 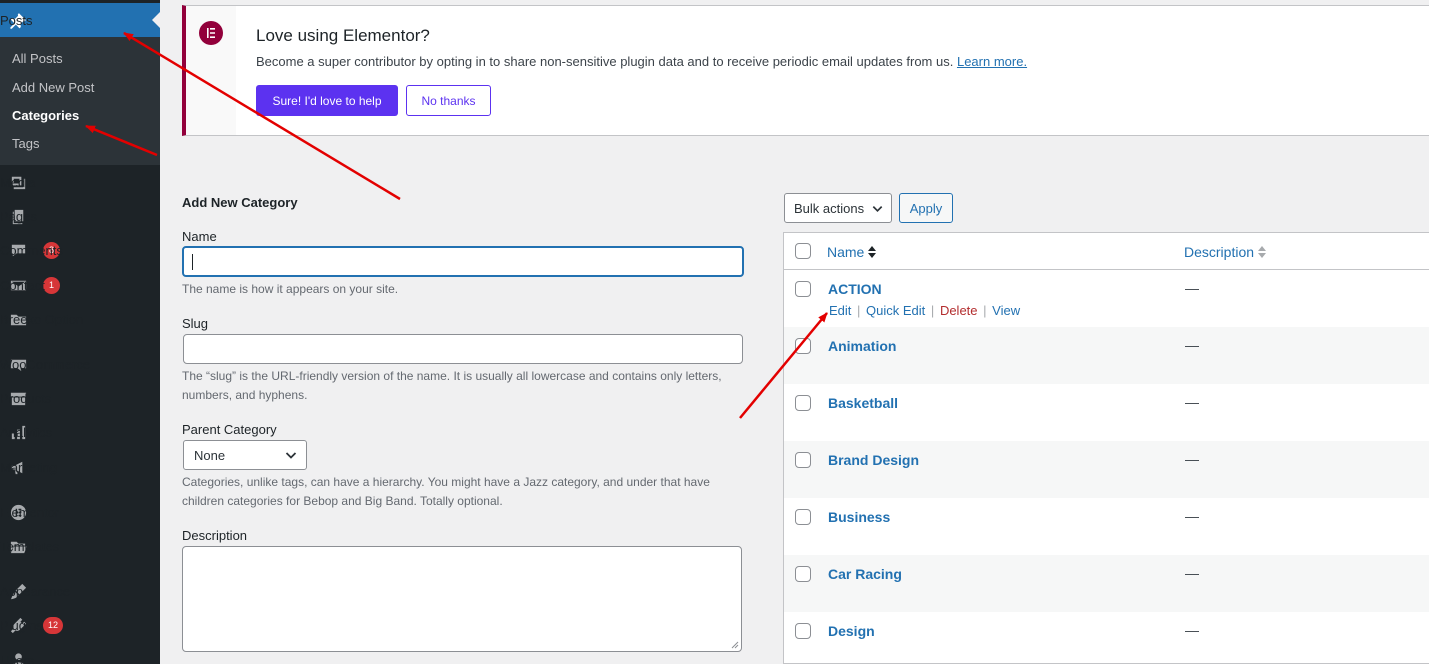 I want to click on menu-woocommerce: WooCommerce, so click(x=80, y=364).